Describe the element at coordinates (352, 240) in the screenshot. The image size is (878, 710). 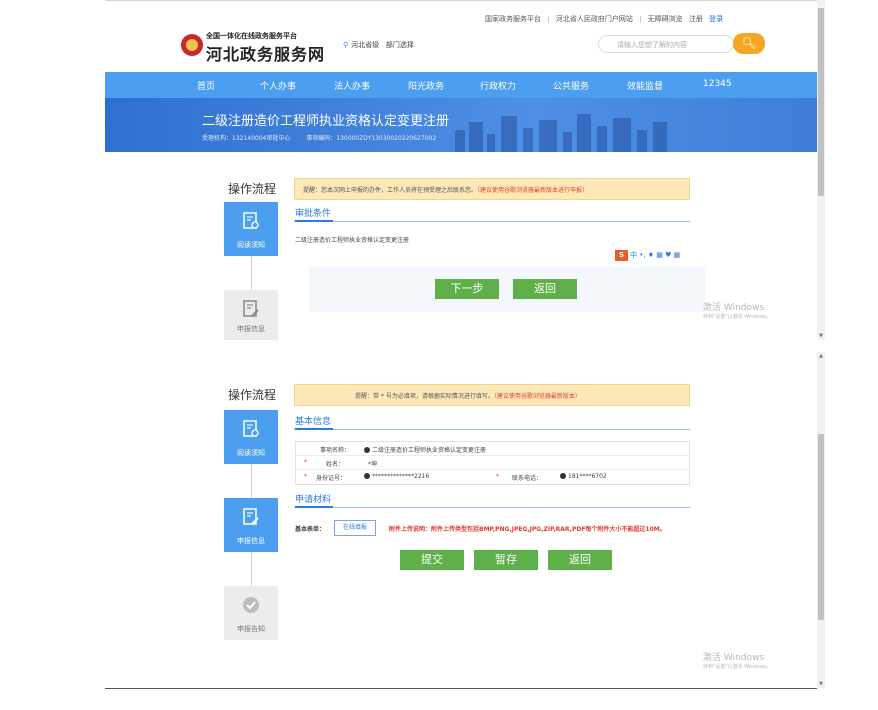
I see `condition-text: 二级注册造价工程师执业资格认定变更注册` at that location.